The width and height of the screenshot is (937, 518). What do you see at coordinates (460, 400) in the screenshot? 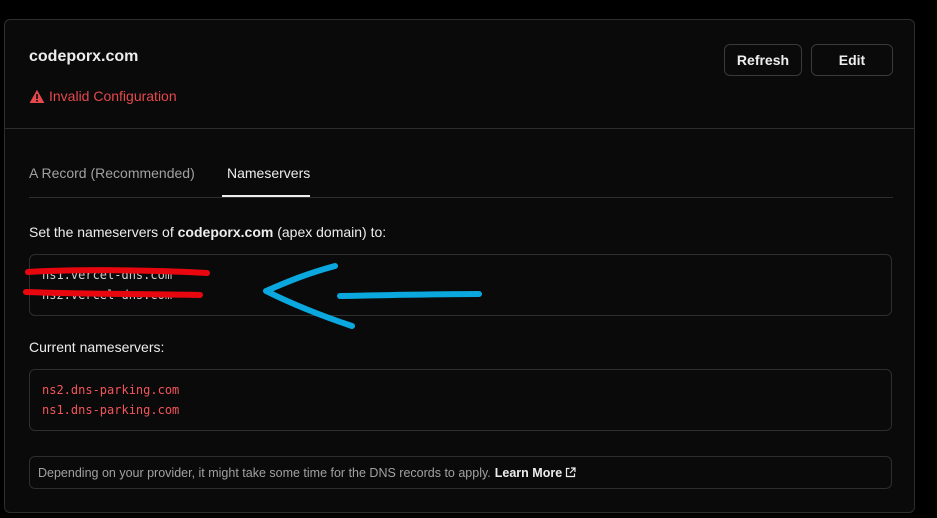
I see `current-nameservers-box: ns2.dns-parking.com ns1.dns-parking.com` at bounding box center [460, 400].